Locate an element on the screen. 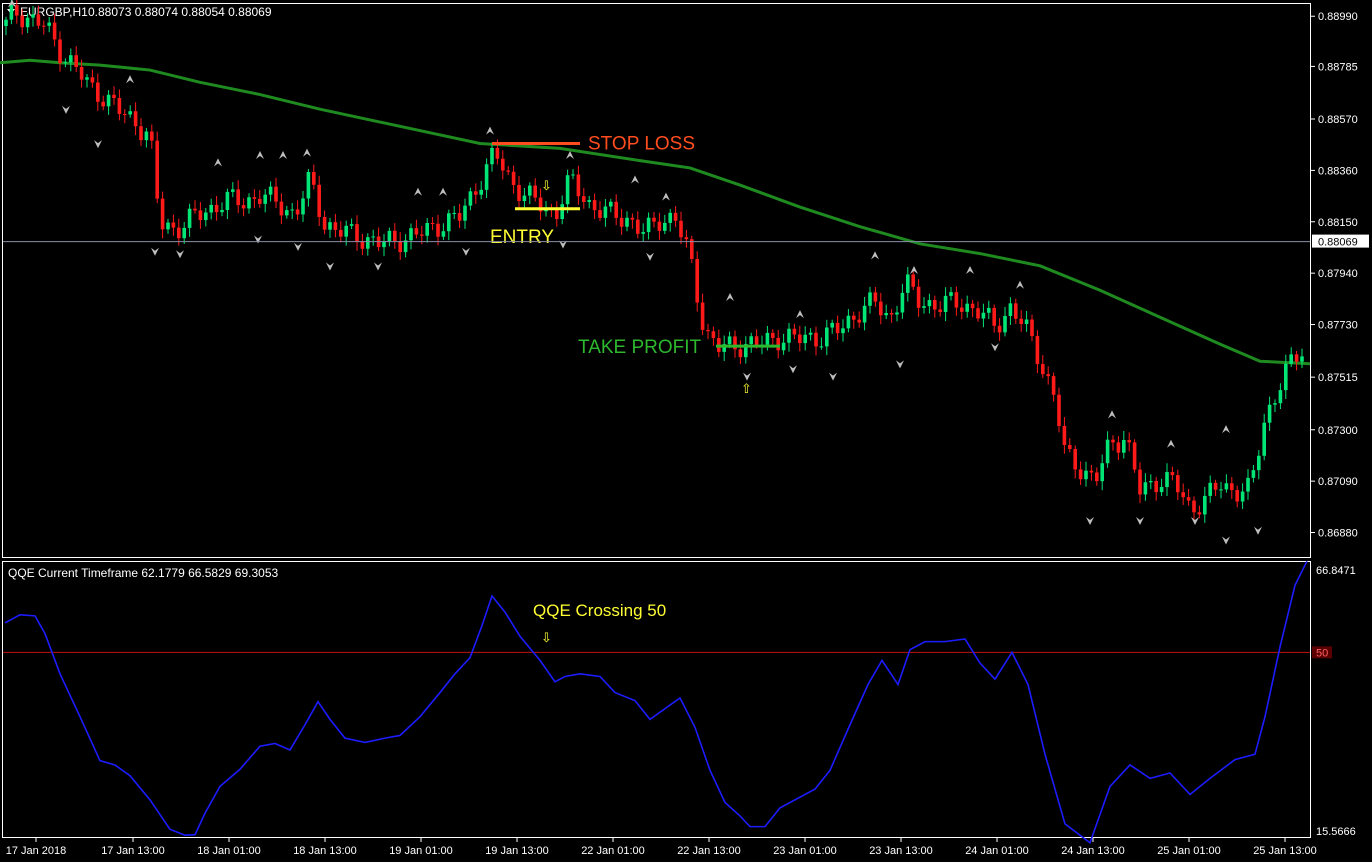 The image size is (1372, 862). time-tick-label: 19 Jan 13:00 is located at coordinates (517, 851).